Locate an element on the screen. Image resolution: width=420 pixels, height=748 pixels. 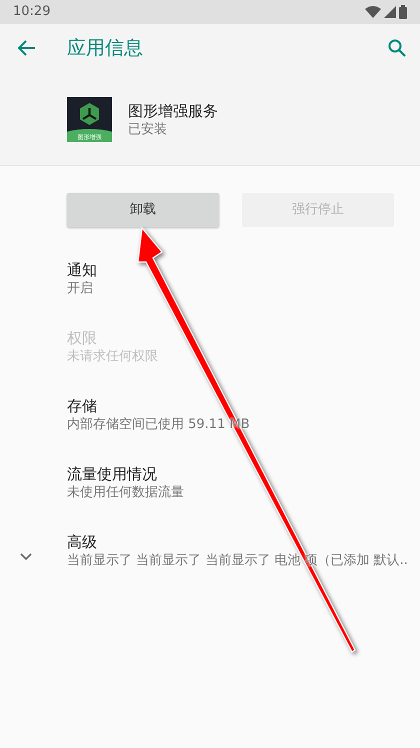
back-icon is located at coordinates (27, 48).